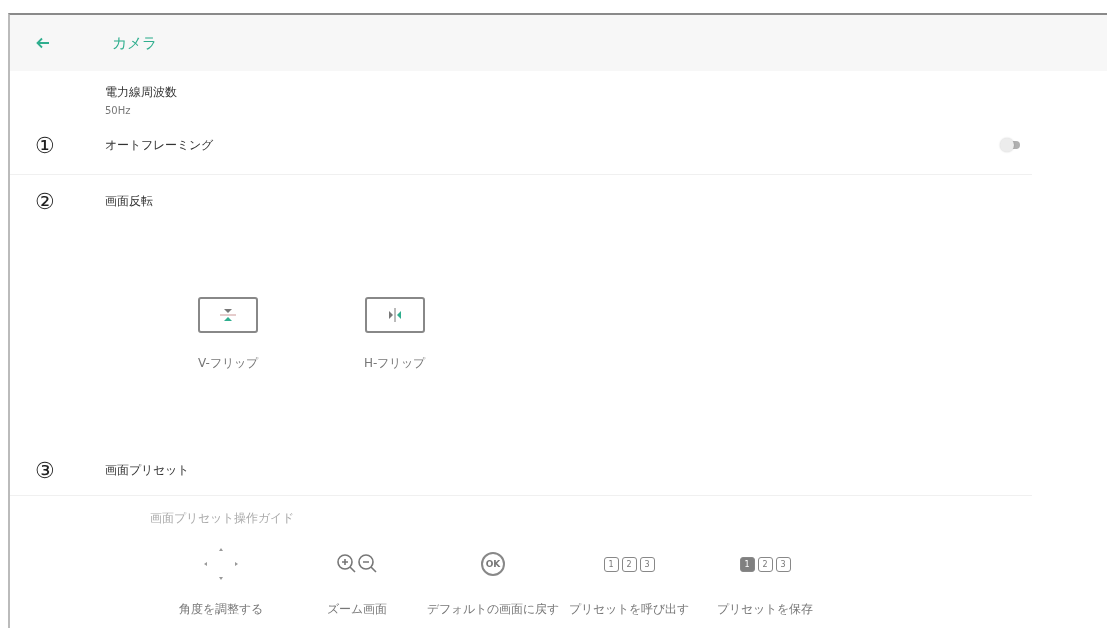 Image resolution: width=1107 pixels, height=628 pixels. What do you see at coordinates (147, 470) in the screenshot?
I see `setting-label: 画面プリセット` at bounding box center [147, 470].